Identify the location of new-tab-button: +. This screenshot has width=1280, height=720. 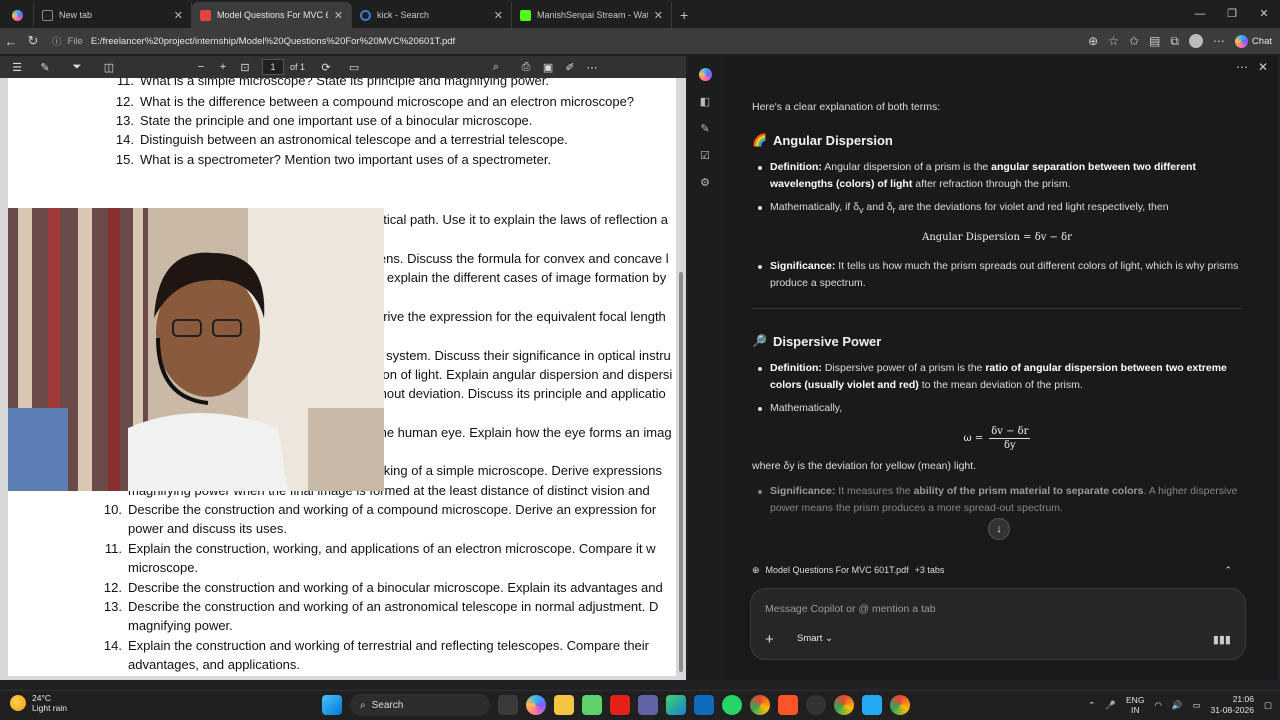
(684, 15).